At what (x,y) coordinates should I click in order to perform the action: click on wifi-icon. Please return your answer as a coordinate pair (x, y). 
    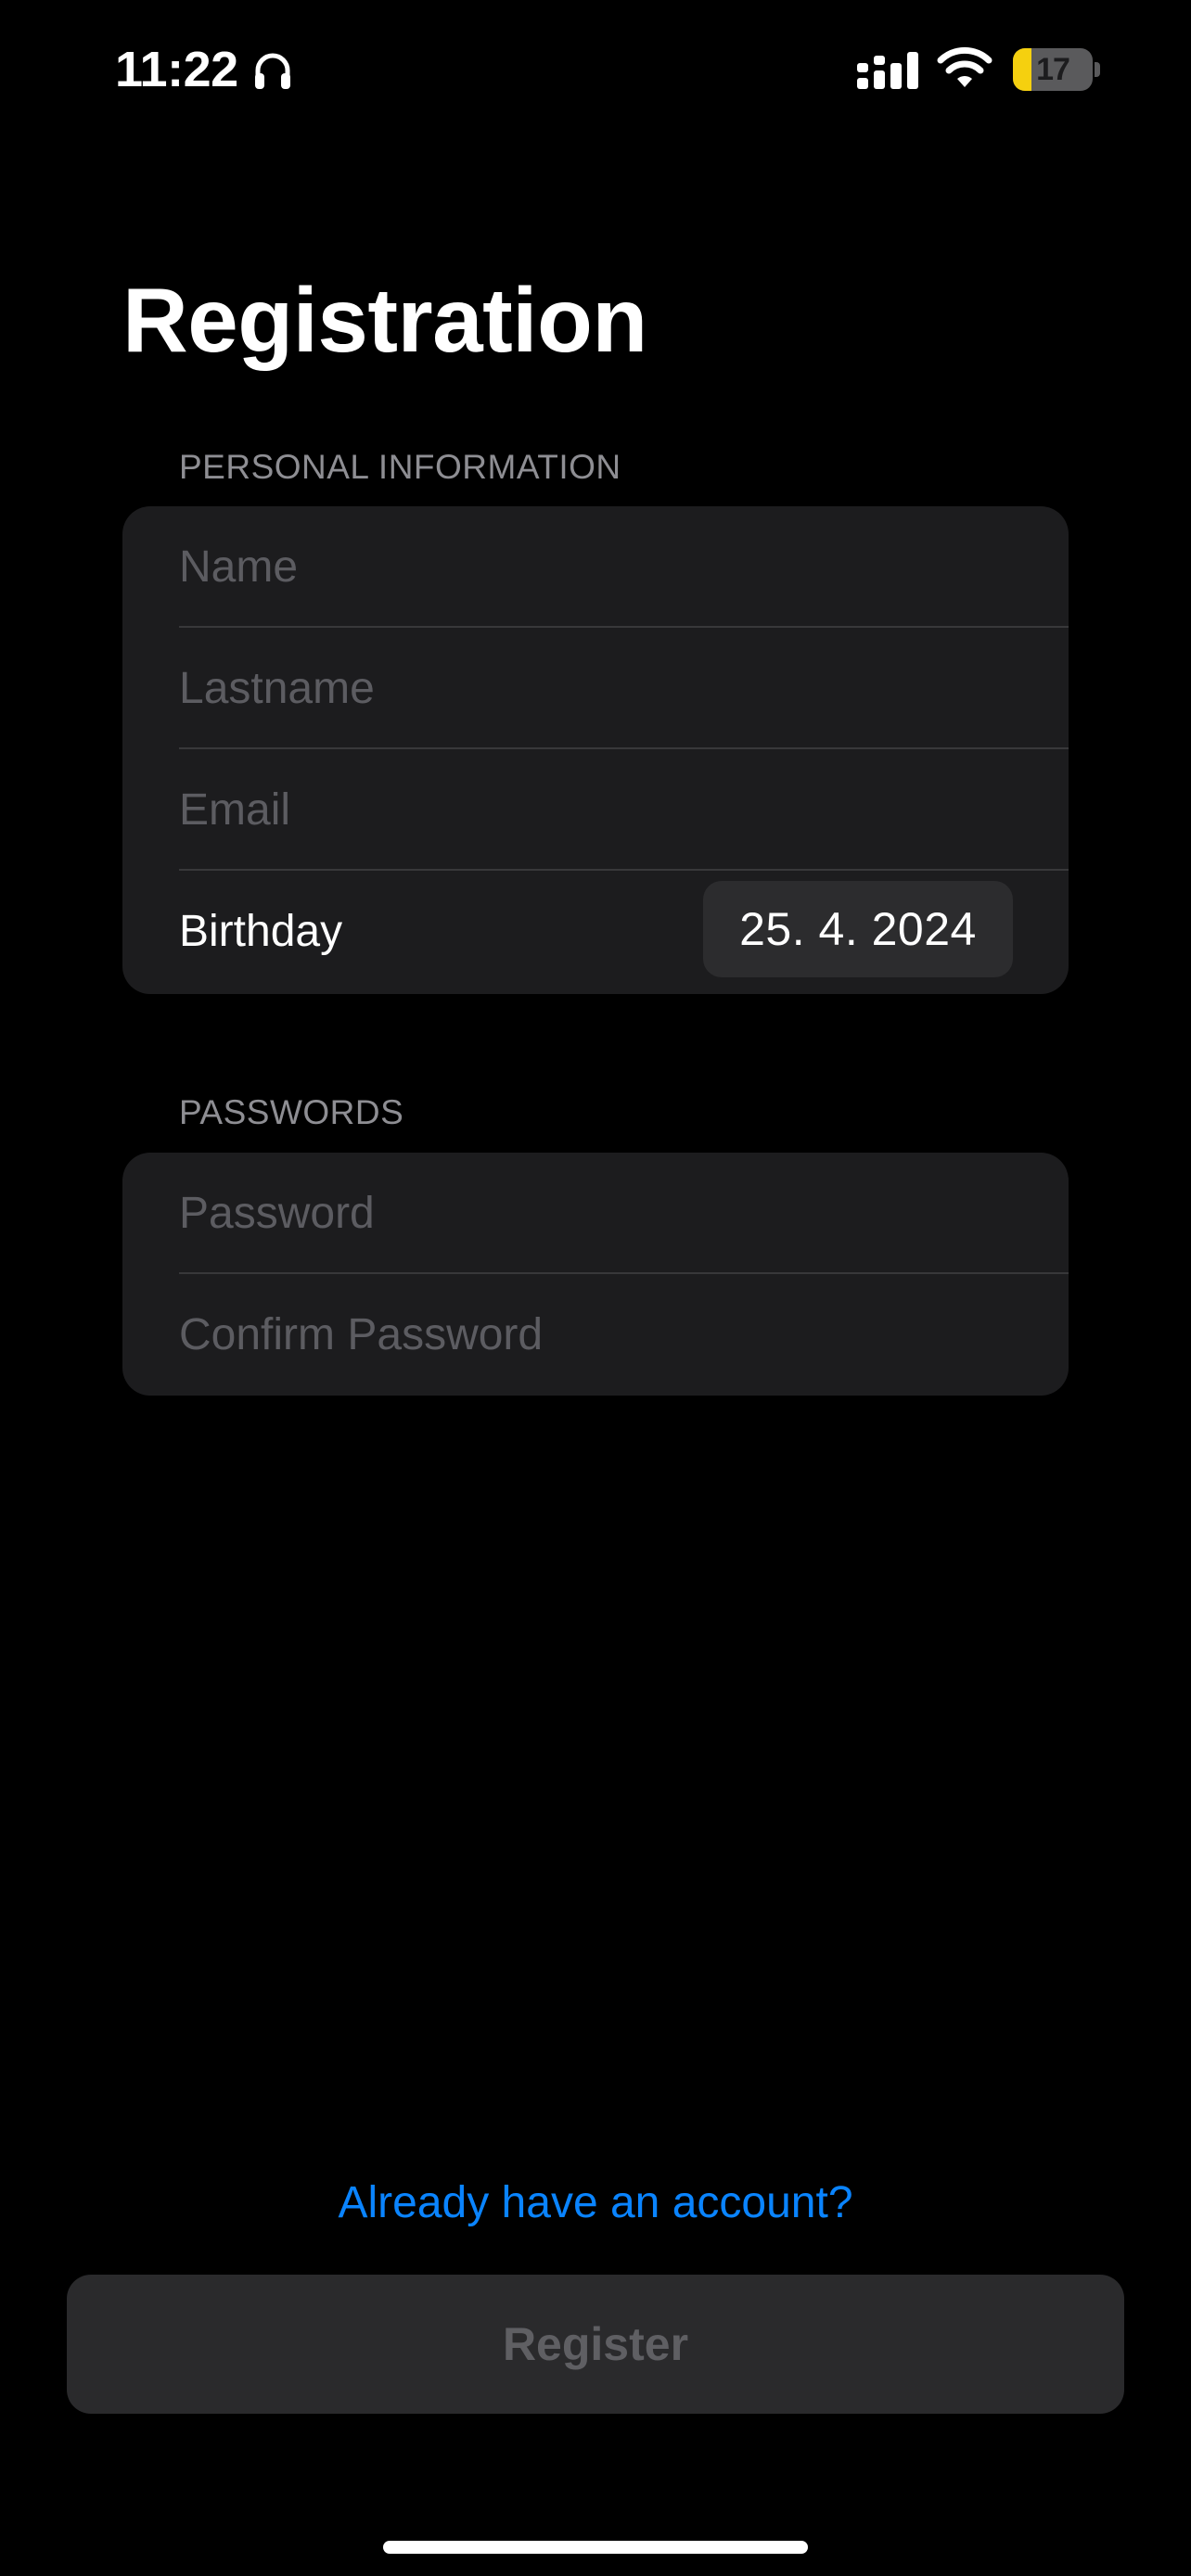
    Looking at the image, I should click on (964, 66).